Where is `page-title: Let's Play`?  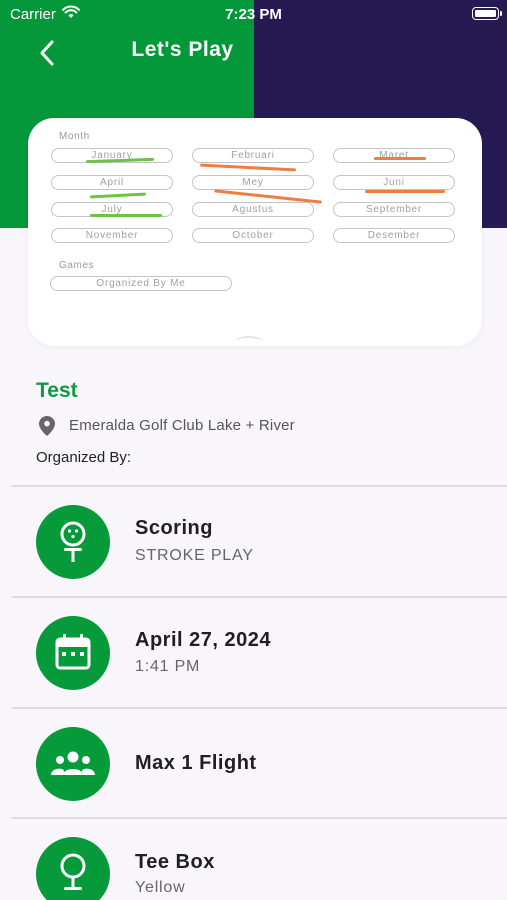
page-title: Let's Play is located at coordinates (182, 49).